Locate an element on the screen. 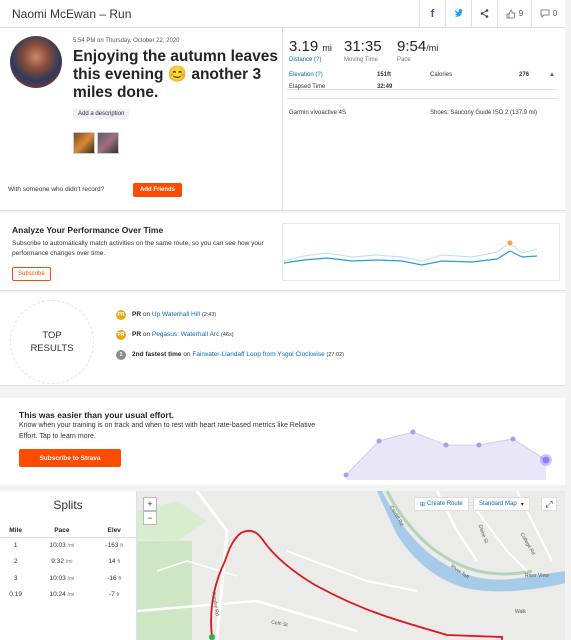 This screenshot has width=571, height=640. analyze-title: Analyze Your Performance Over Time is located at coordinates (88, 230).